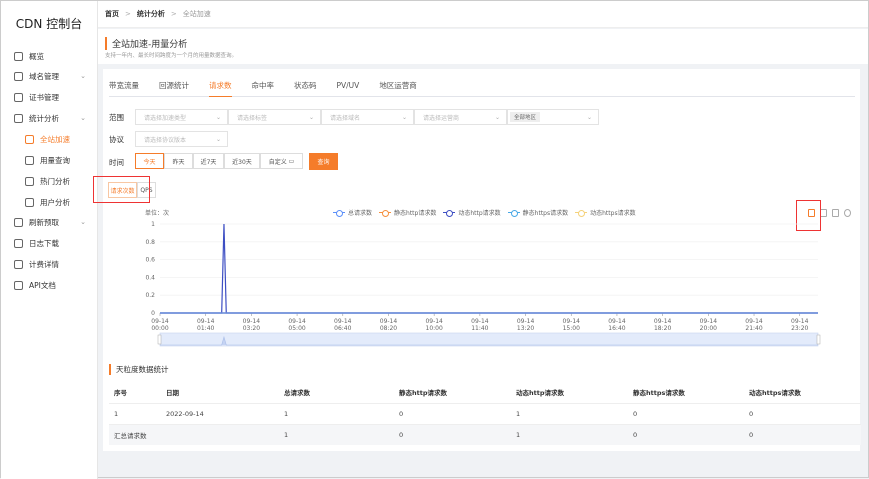 The image size is (869, 479). I want to click on breadcrumb-current: 全站加速, so click(196, 14).